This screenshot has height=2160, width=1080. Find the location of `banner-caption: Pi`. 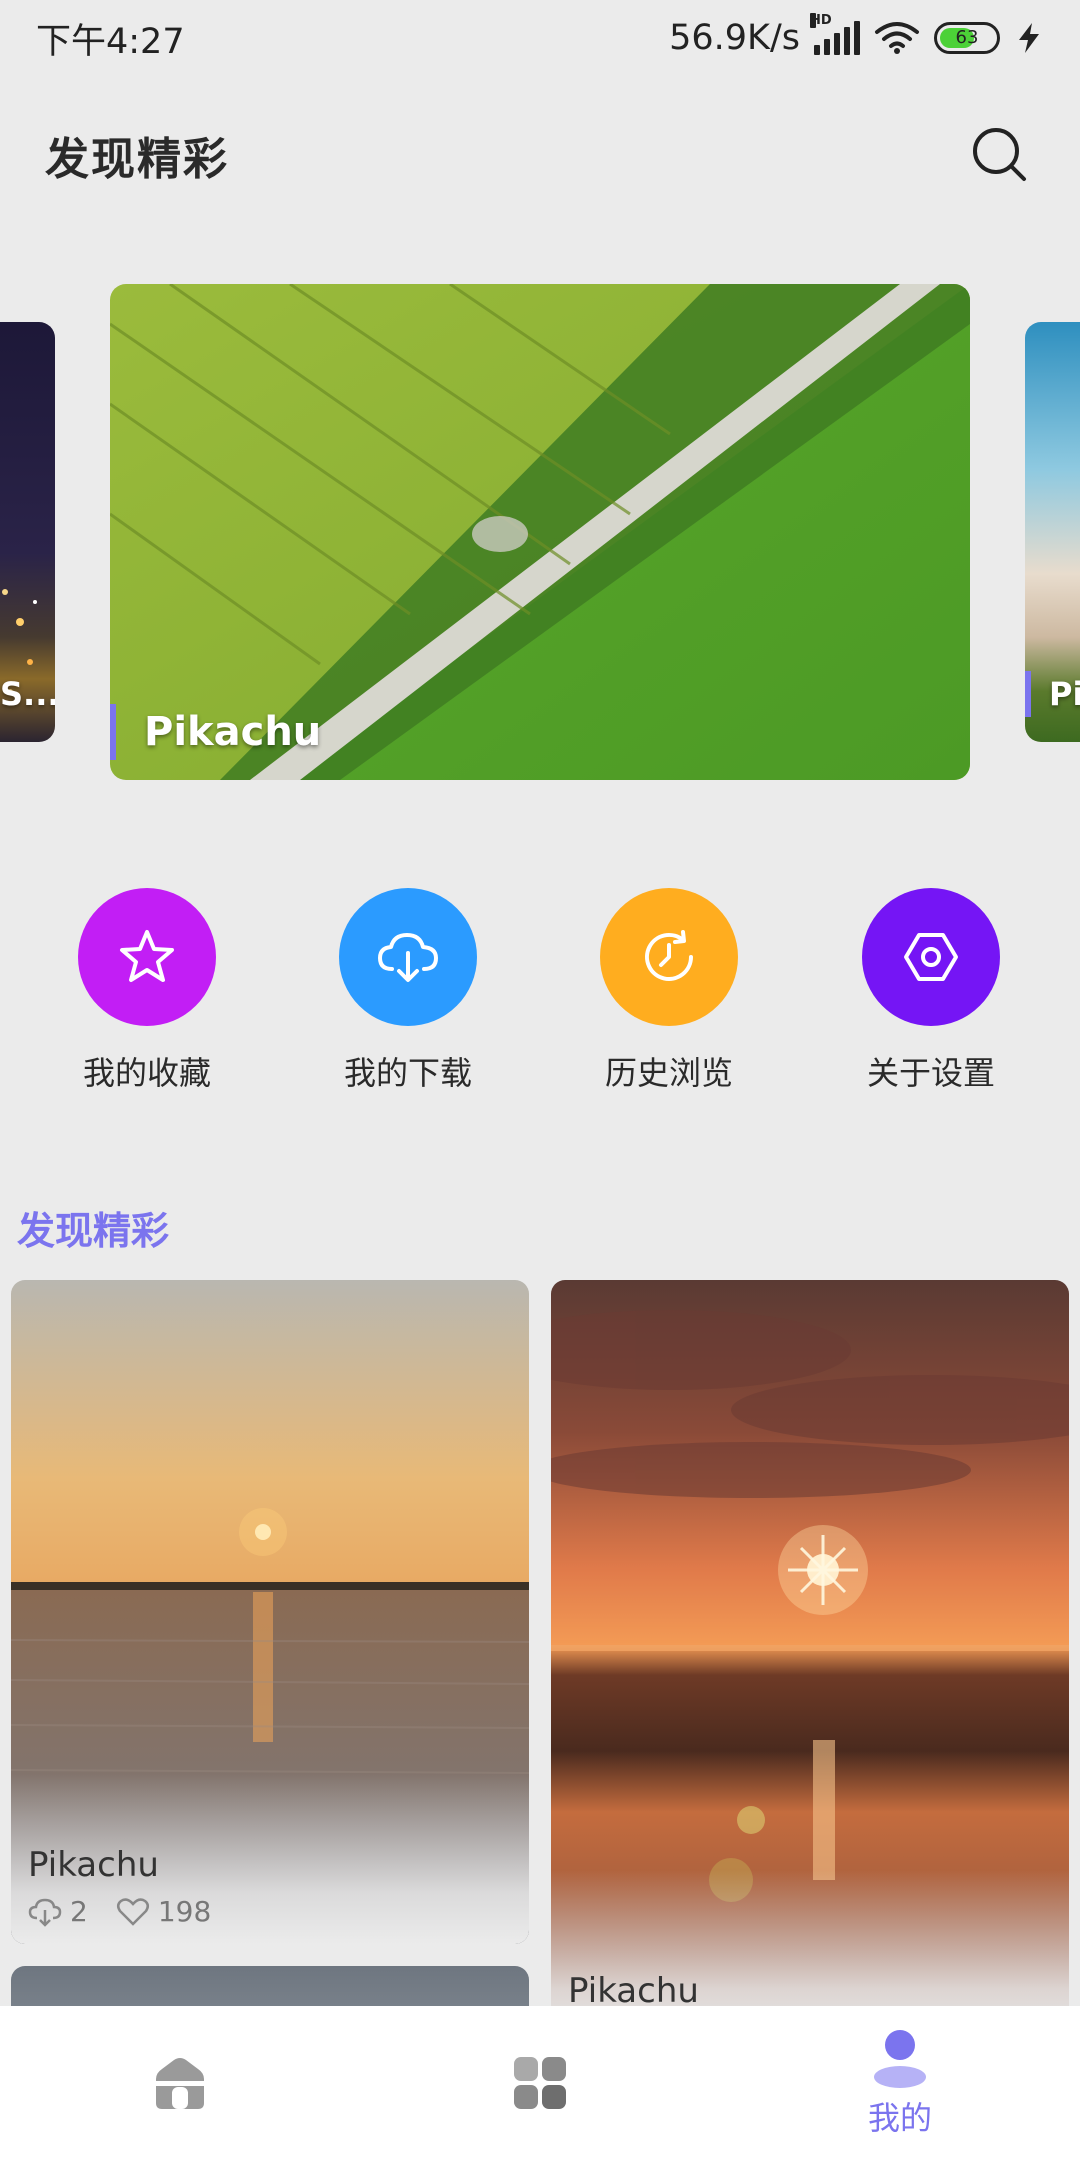

banner-caption: Pi is located at coordinates (1052, 694).